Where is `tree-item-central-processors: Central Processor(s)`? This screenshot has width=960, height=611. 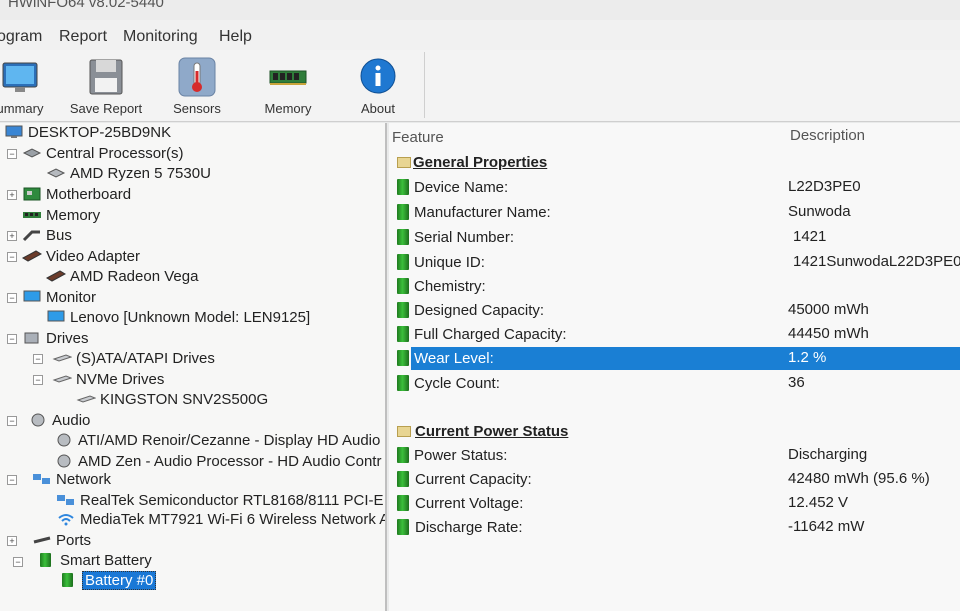 tree-item-central-processors: Central Processor(s) is located at coordinates (103, 155).